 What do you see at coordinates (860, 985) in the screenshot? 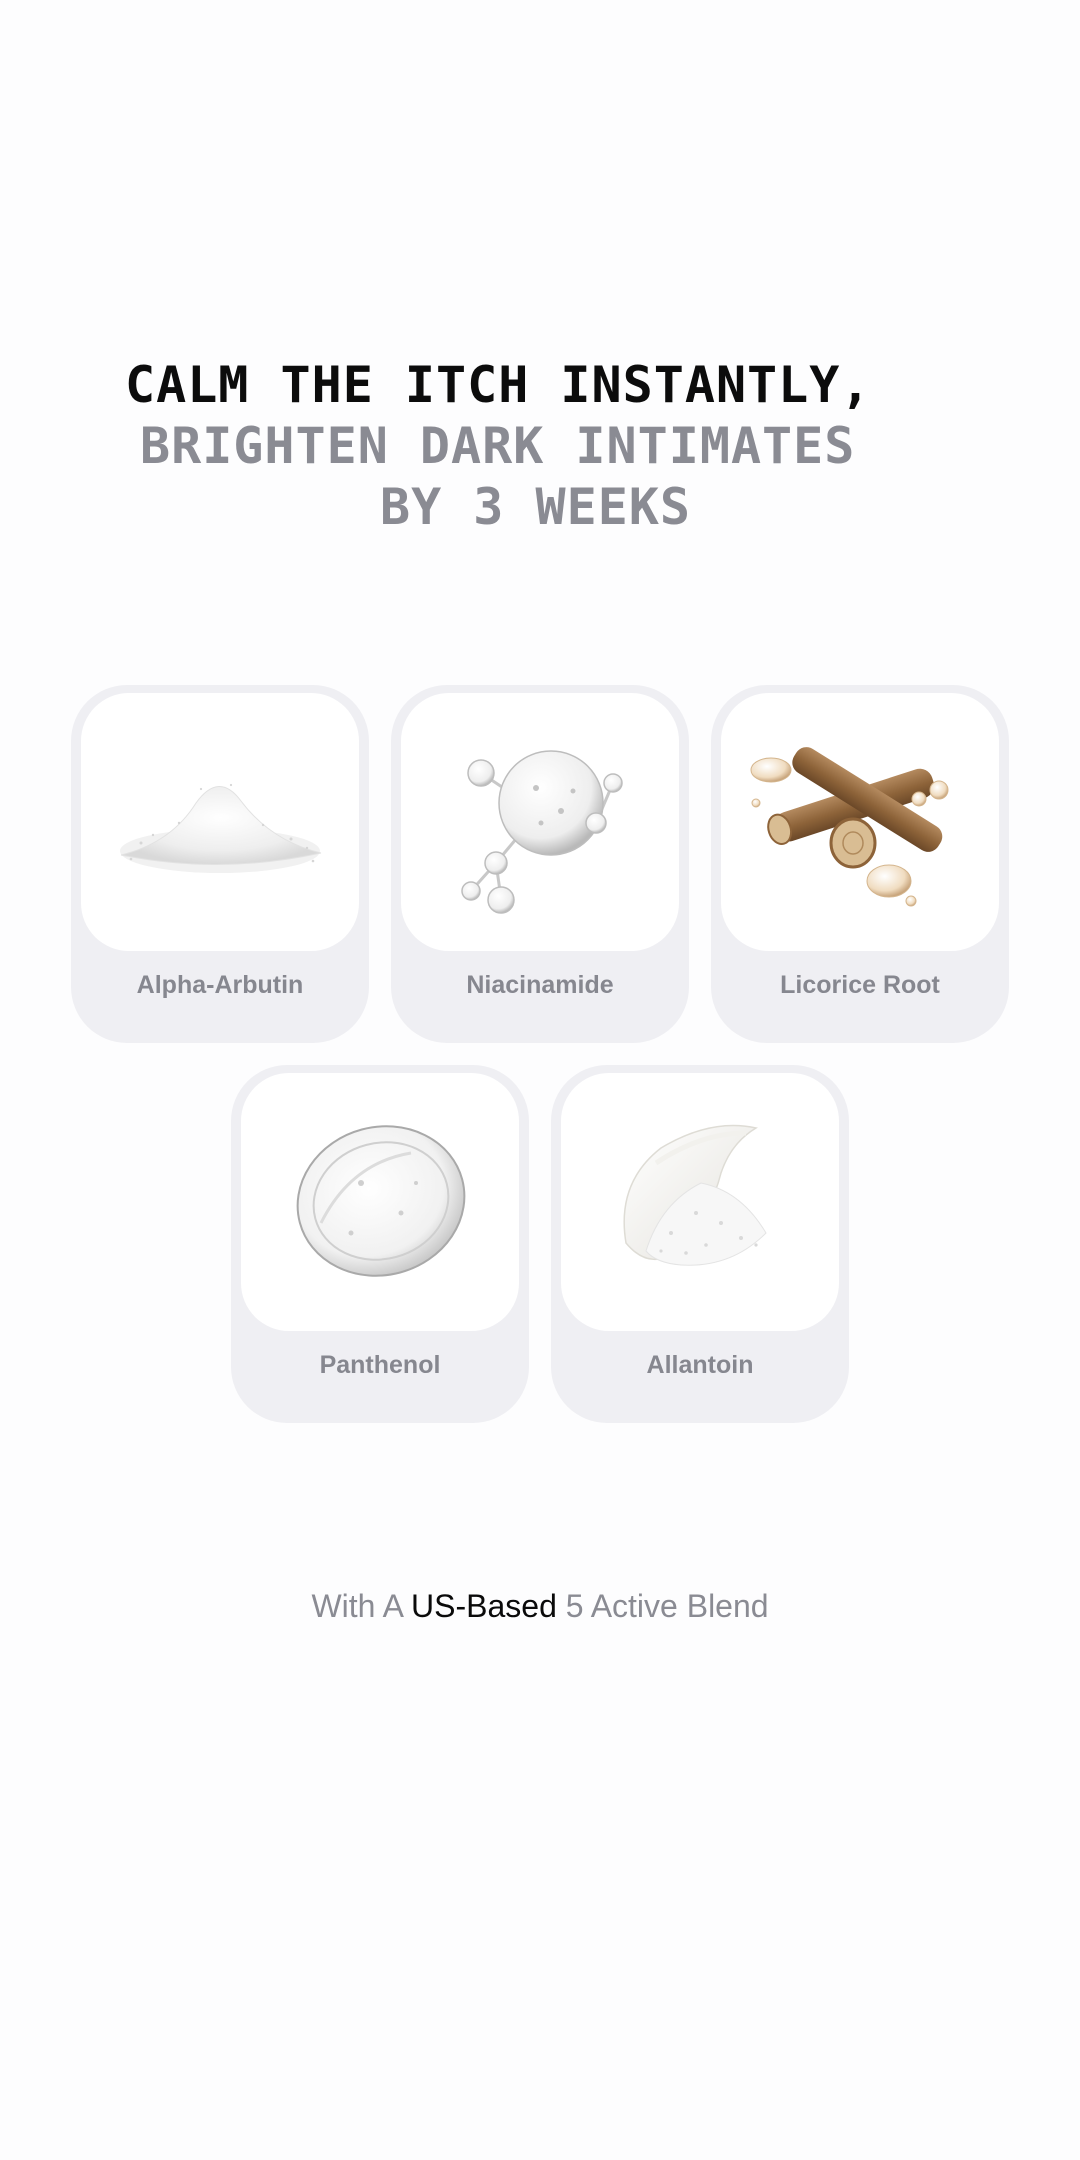
I see `ingredient-label: Licorice Root` at bounding box center [860, 985].